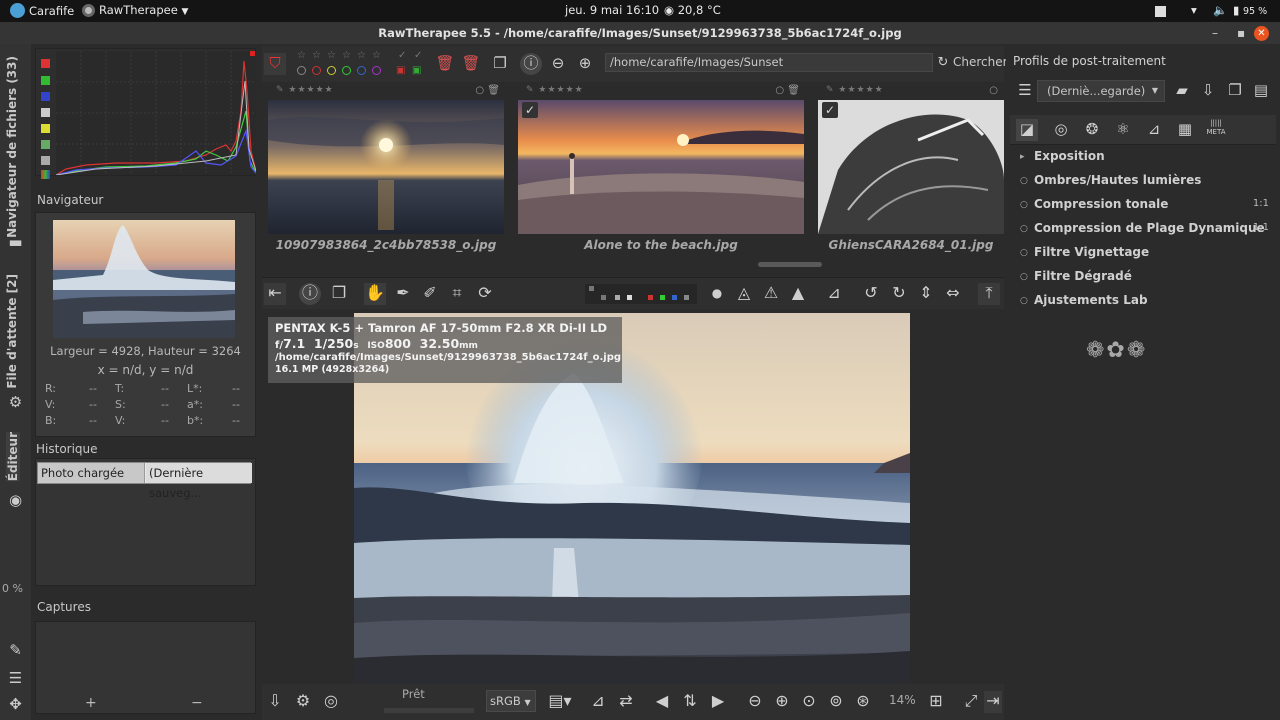 Image resolution: width=1280 pixels, height=720 pixels. What do you see at coordinates (1208, 91) in the screenshot?
I see `save-profile-icon: ⇩` at bounding box center [1208, 91].